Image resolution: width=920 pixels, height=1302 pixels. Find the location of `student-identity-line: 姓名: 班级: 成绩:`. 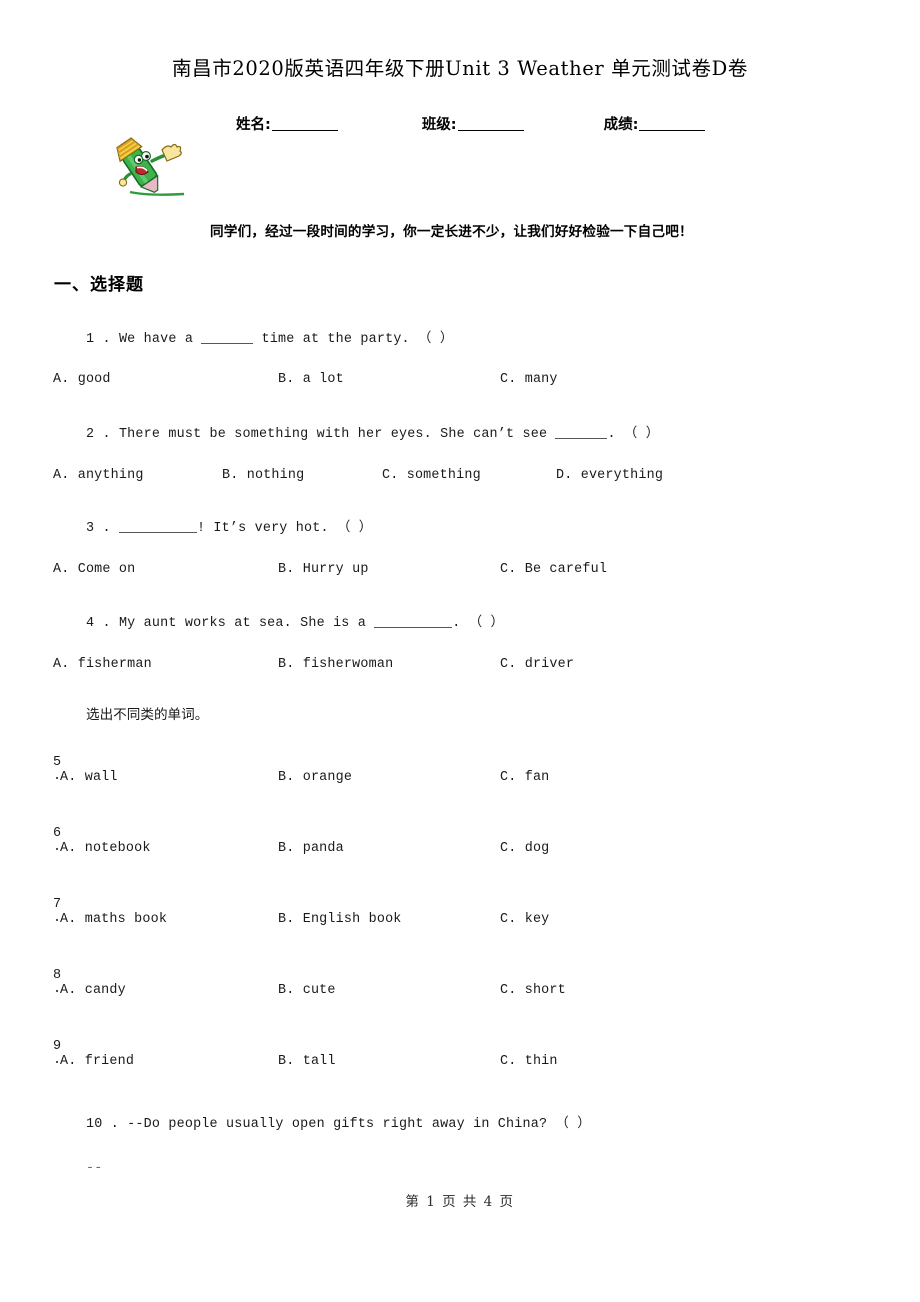

student-identity-line: 姓名: 班级: 成绩: is located at coordinates (516, 123).